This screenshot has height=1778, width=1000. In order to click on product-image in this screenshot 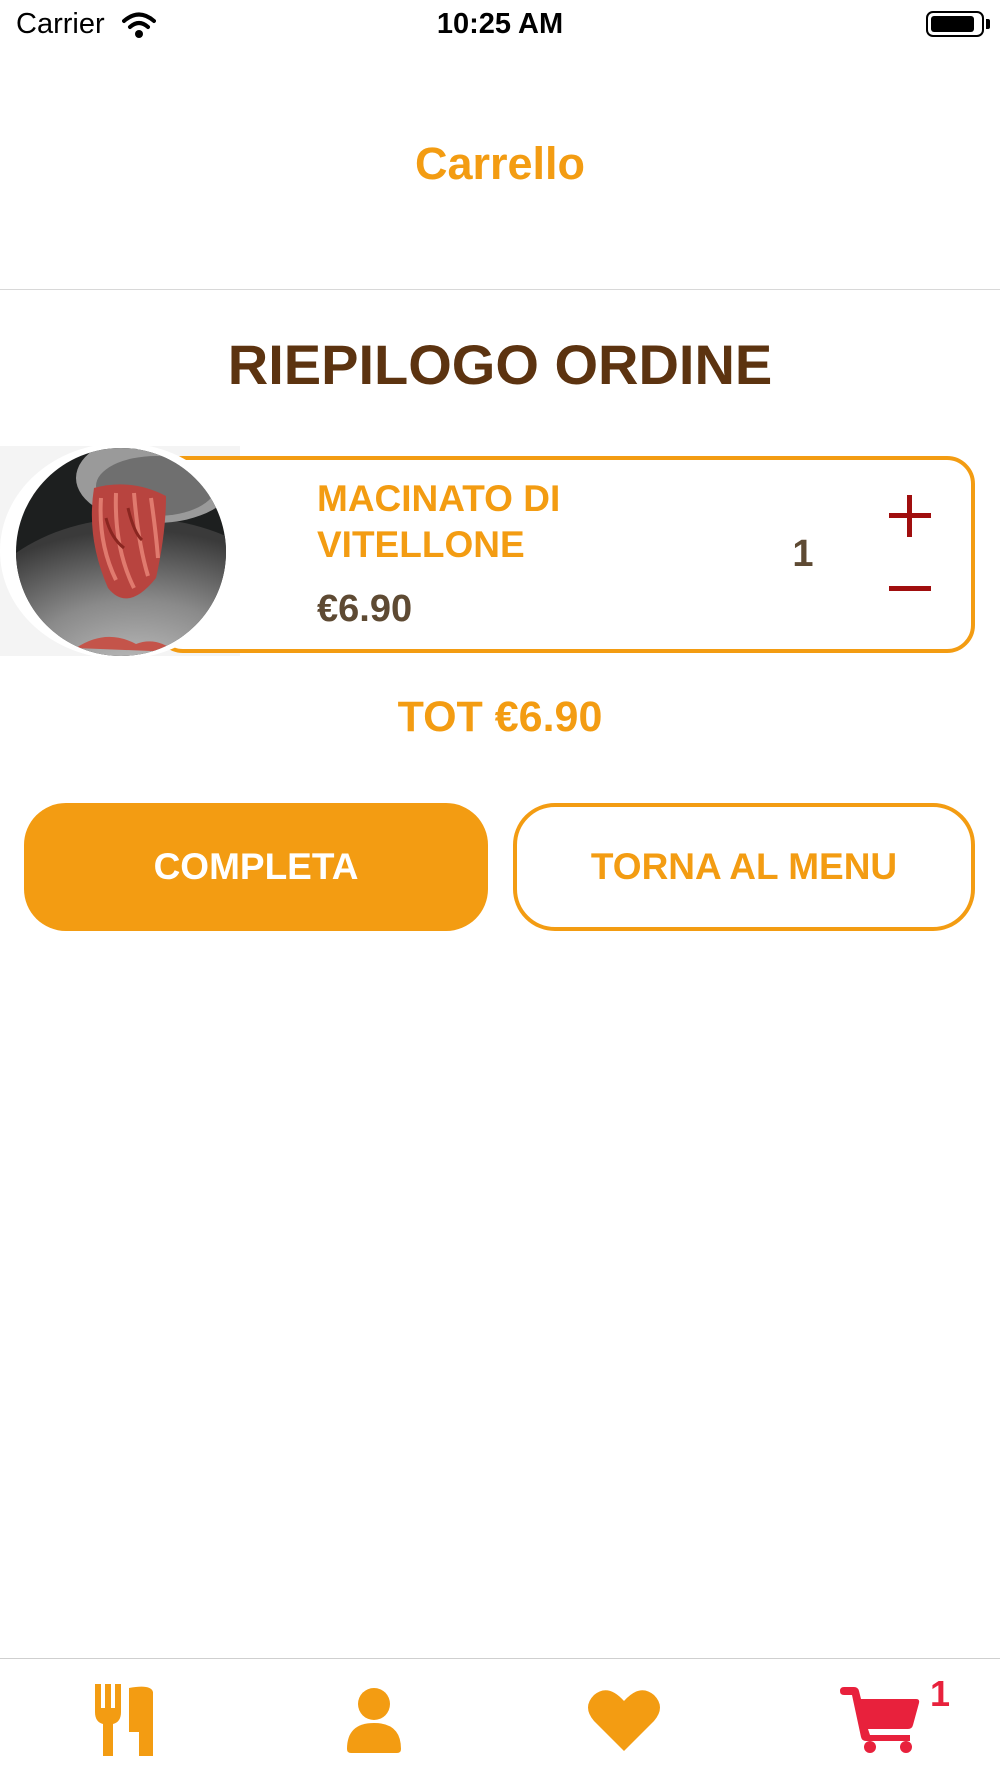, I will do `click(121, 552)`.